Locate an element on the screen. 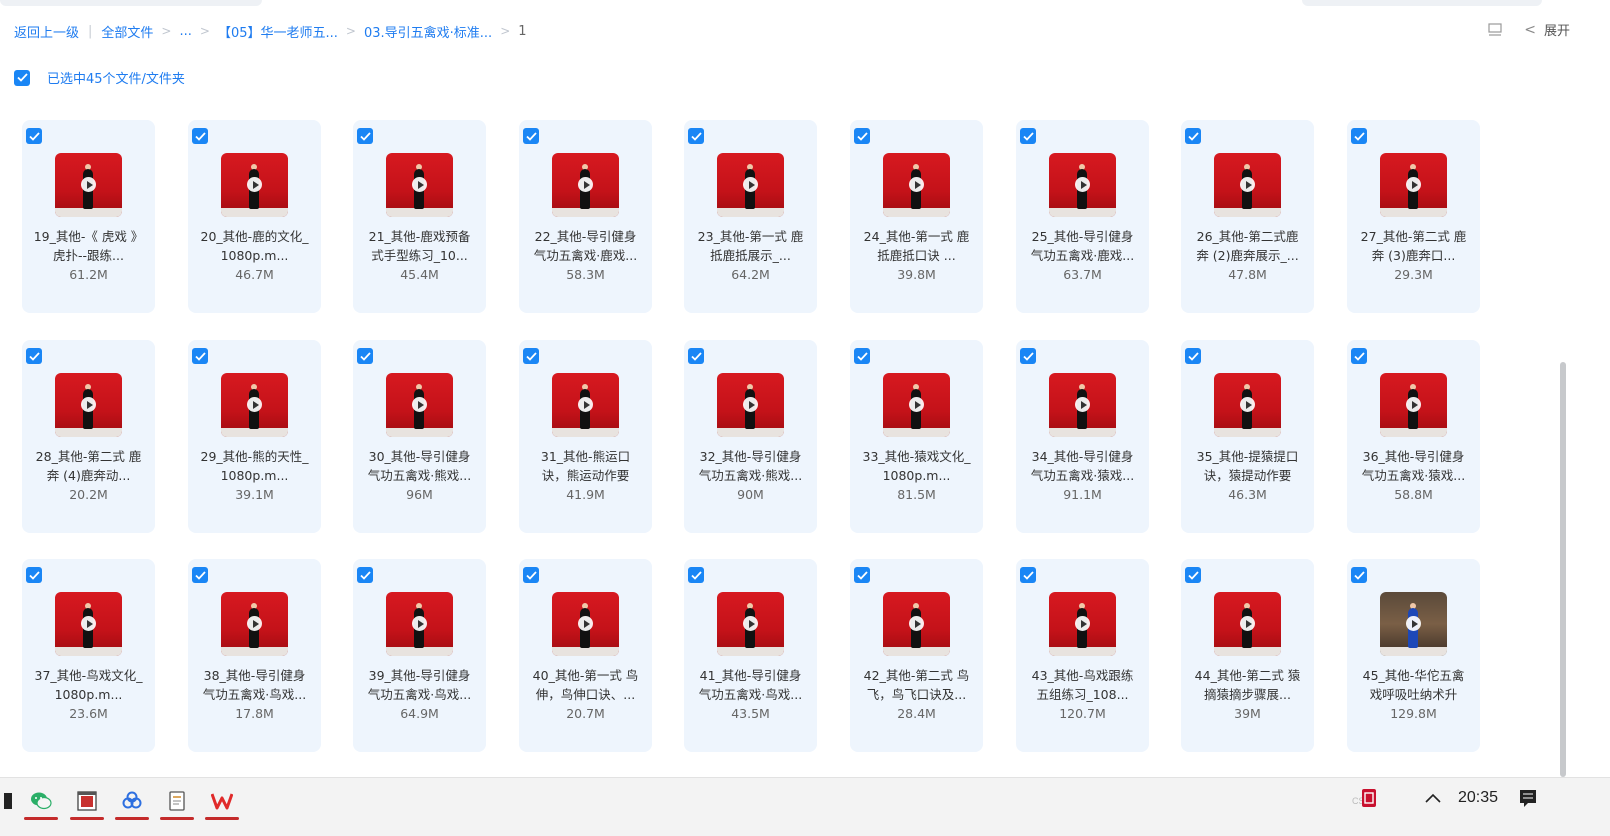 Image resolution: width=1610 pixels, height=836 pixels. chevron-up-icon is located at coordinates (1433, 798).